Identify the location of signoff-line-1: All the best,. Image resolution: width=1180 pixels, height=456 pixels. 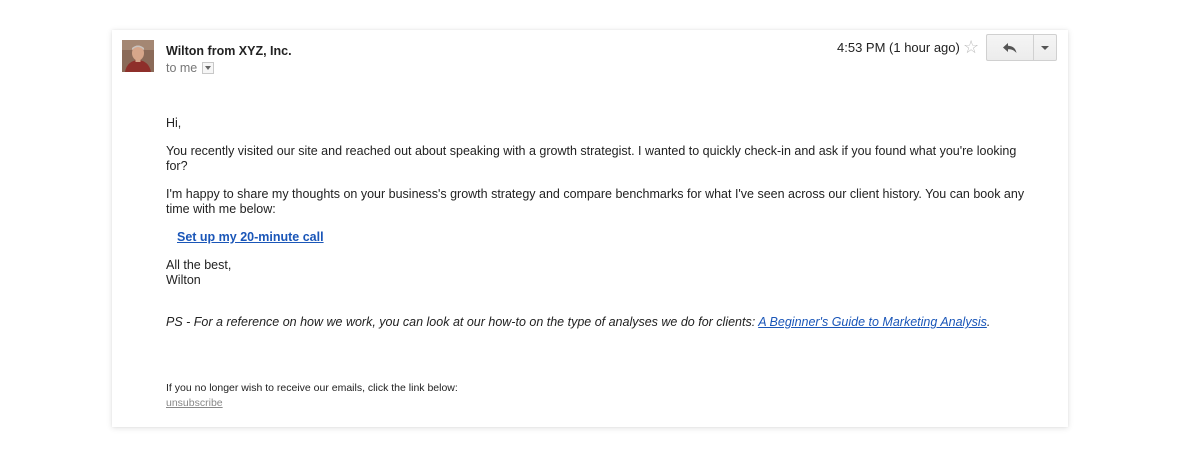
(199, 265).